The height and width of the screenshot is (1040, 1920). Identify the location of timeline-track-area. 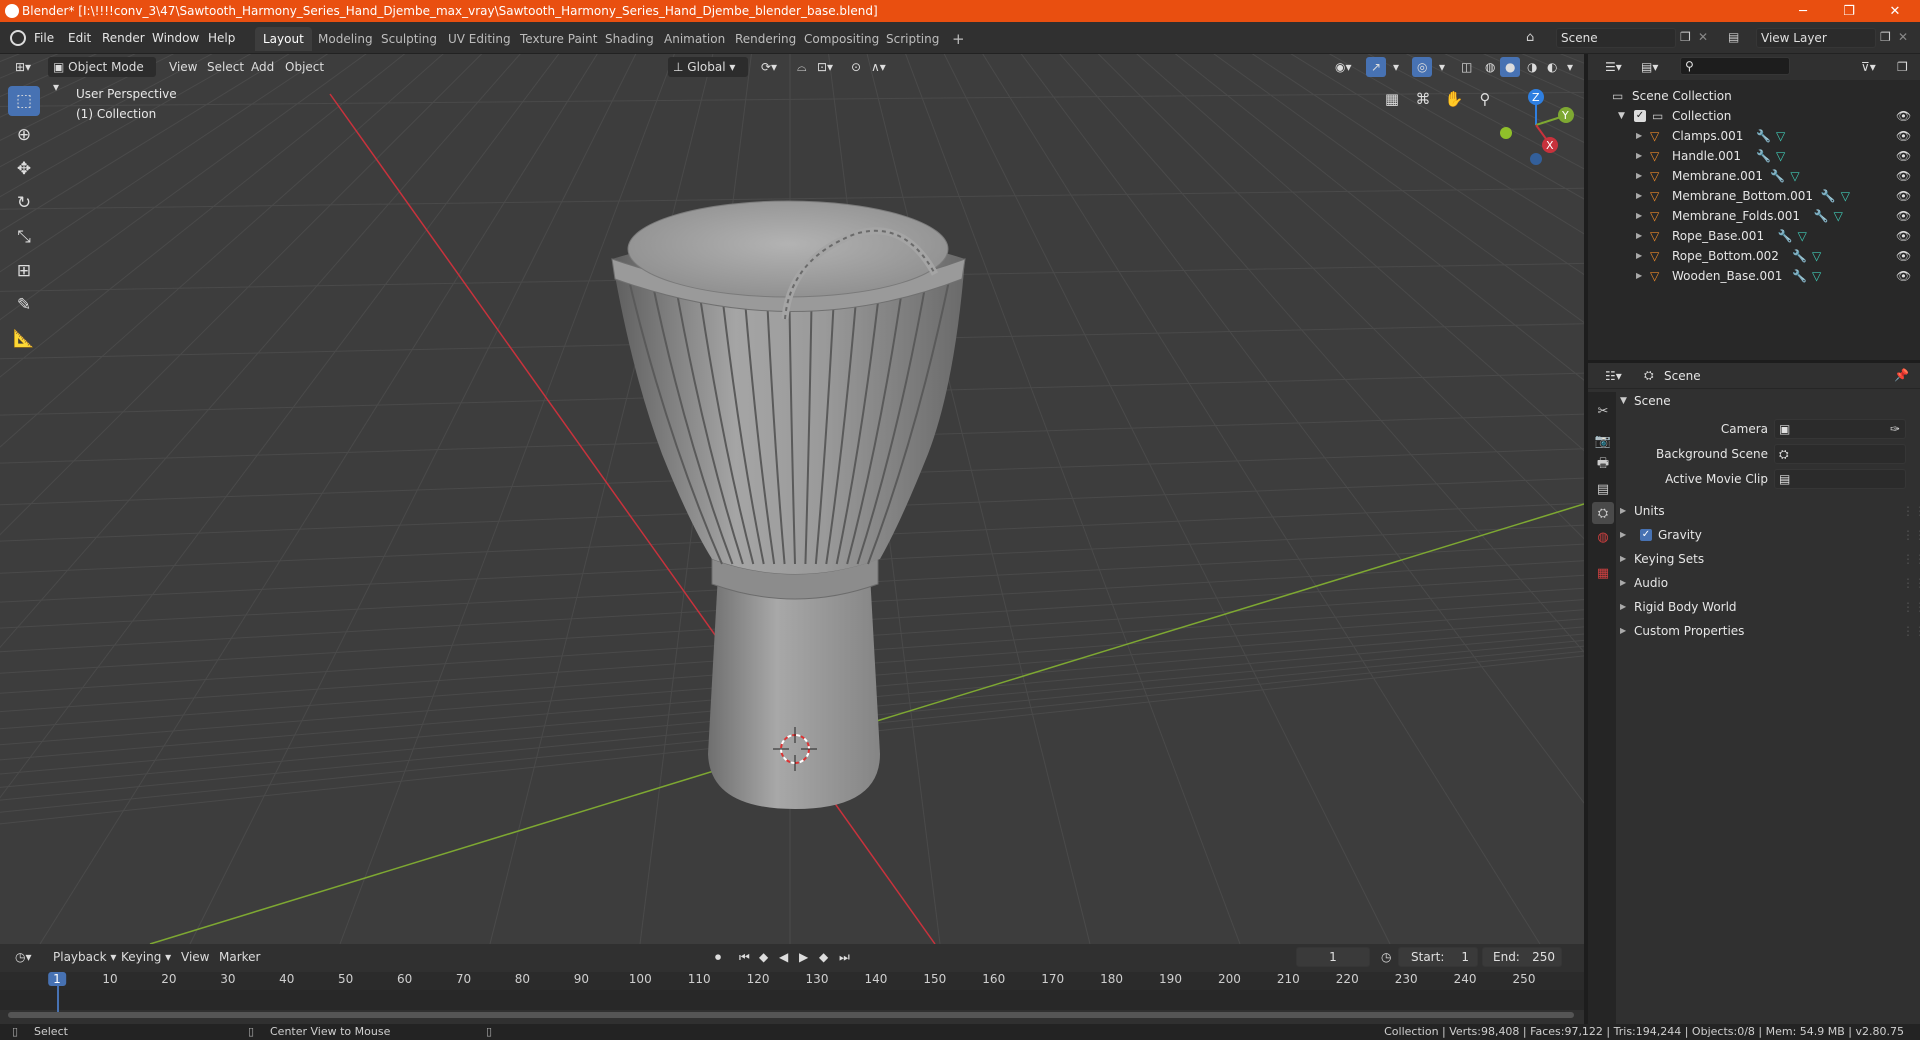
(792, 1000).